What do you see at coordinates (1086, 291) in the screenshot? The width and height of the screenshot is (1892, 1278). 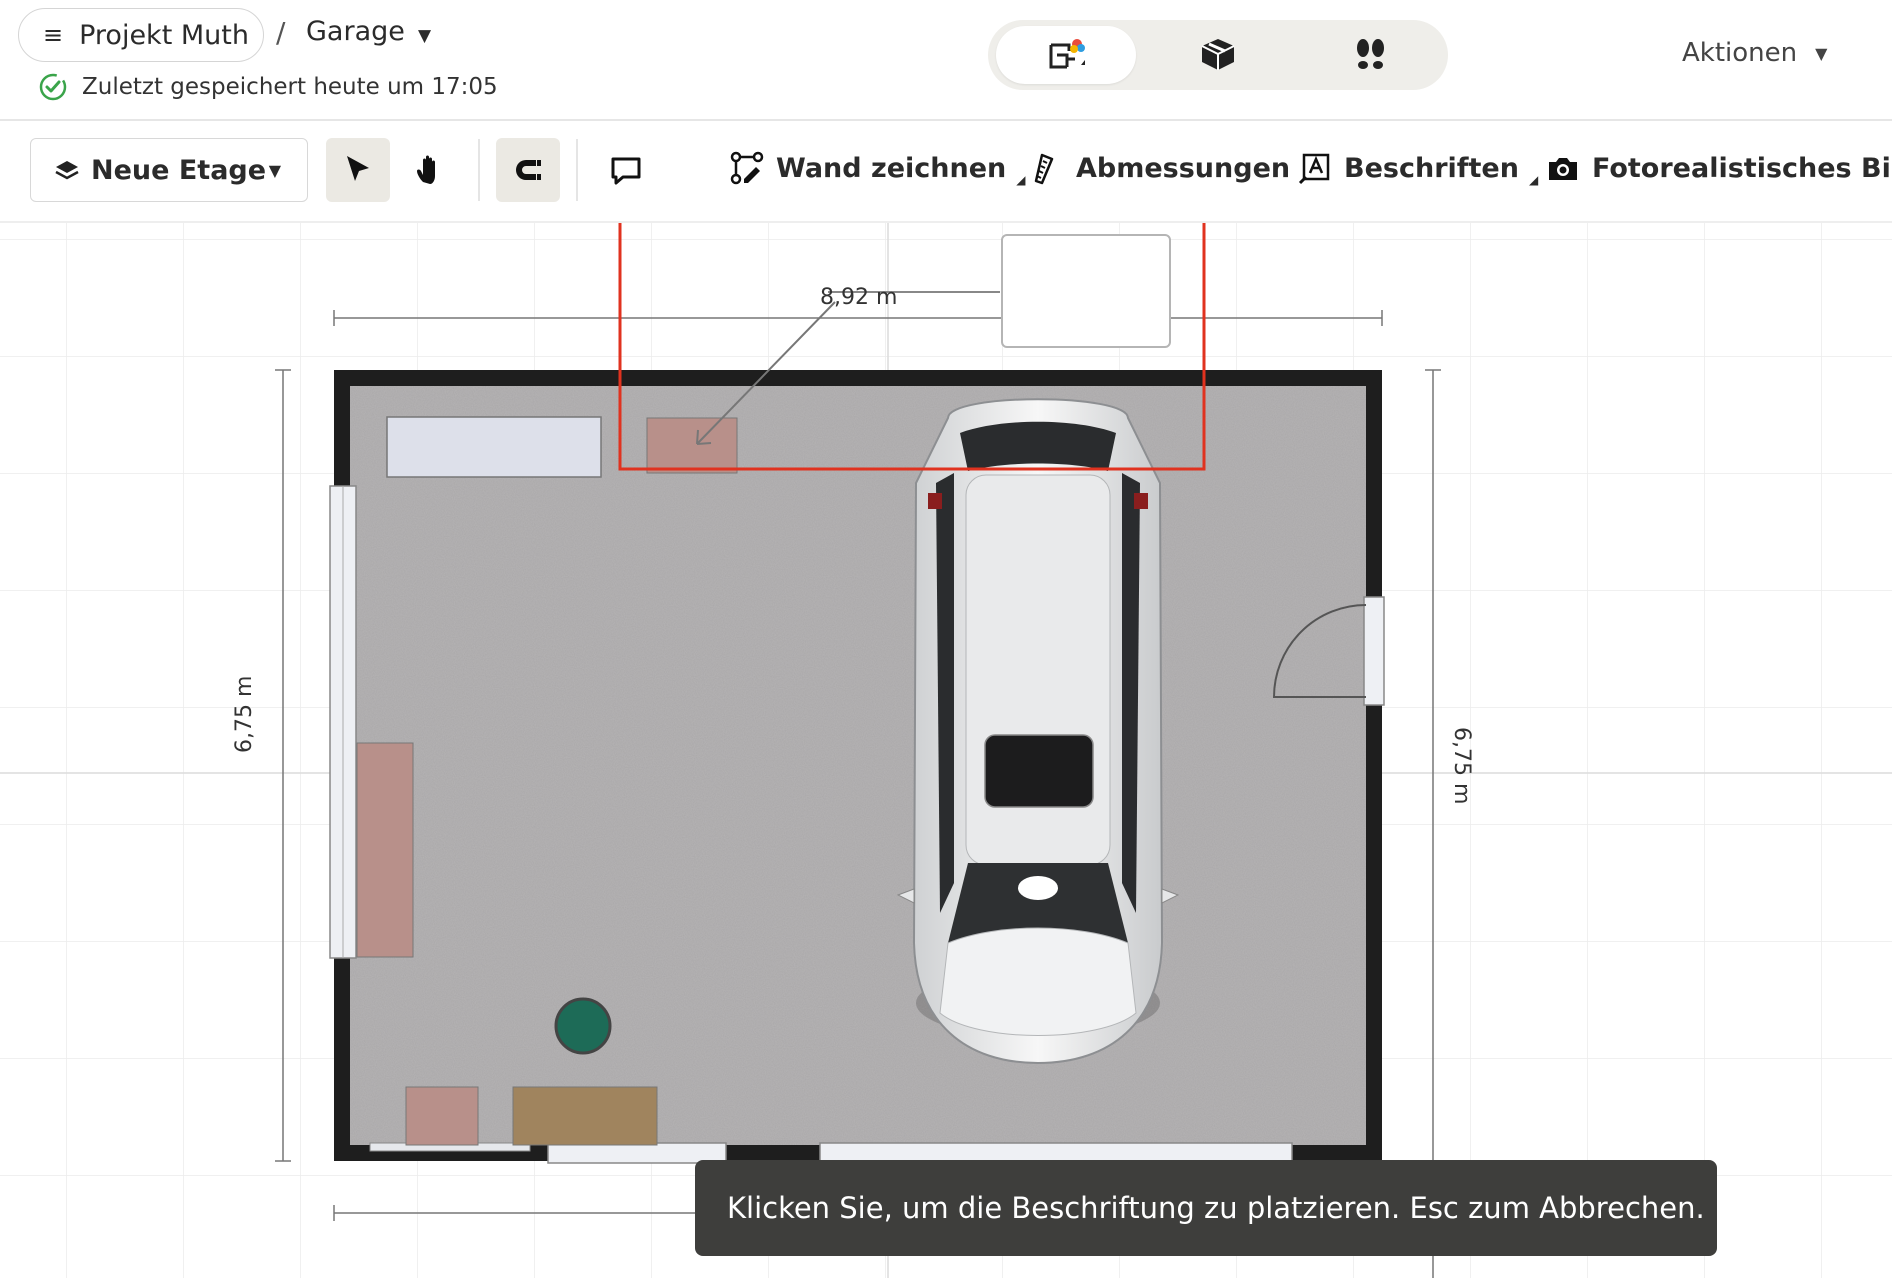 I see `label-placeholder-box` at bounding box center [1086, 291].